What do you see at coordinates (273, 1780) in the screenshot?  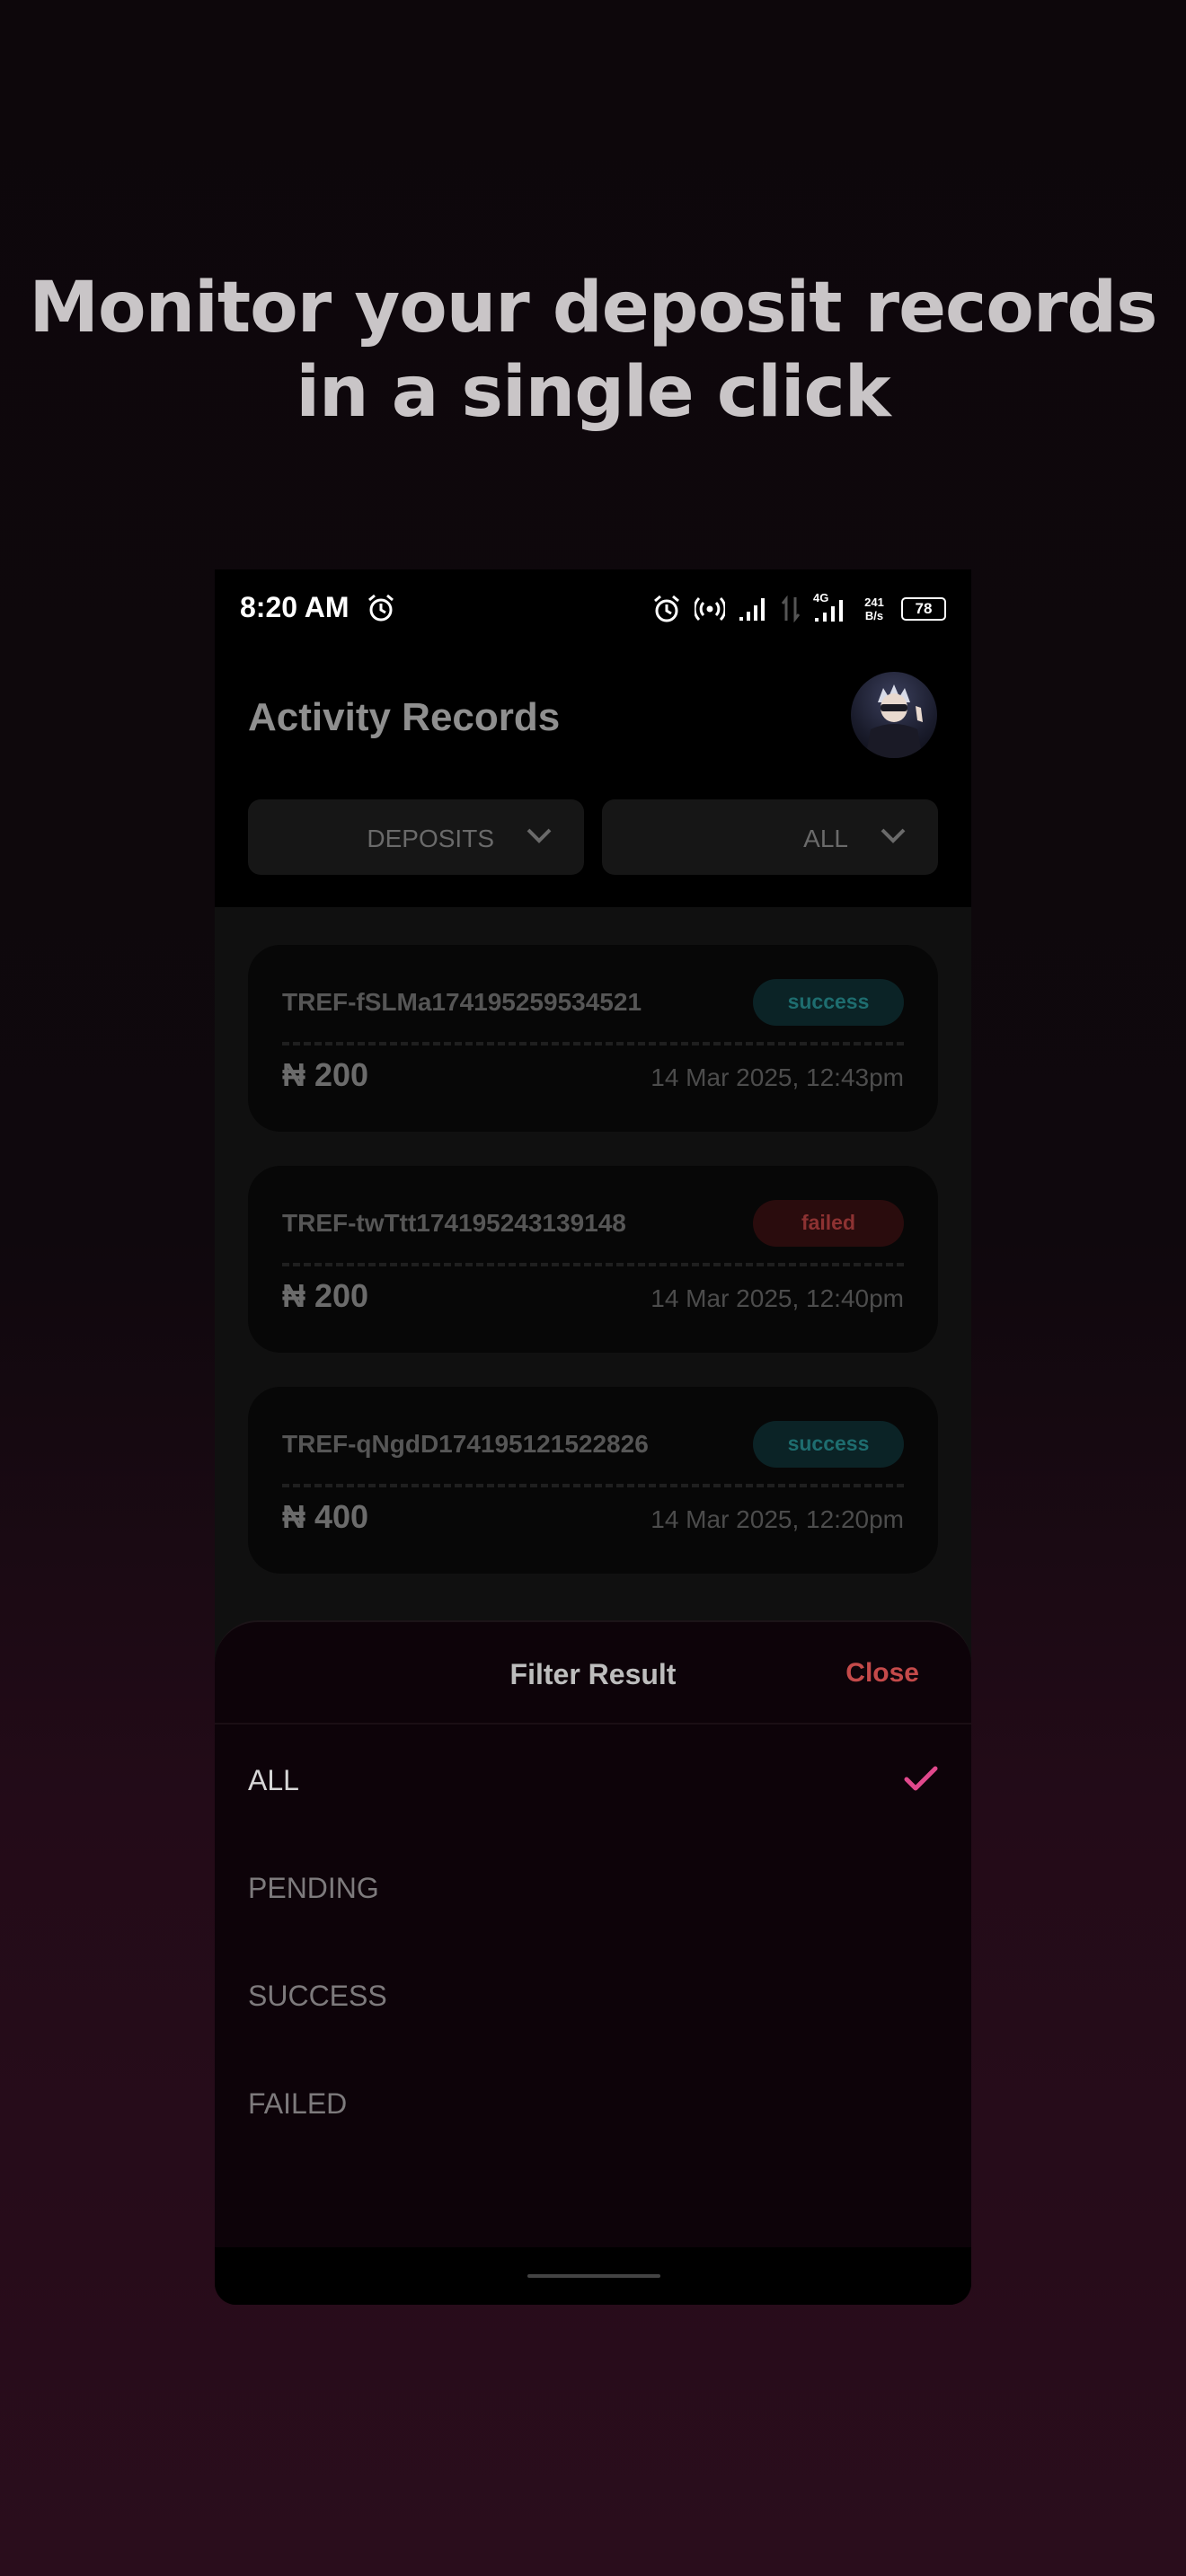 I see `filter-option-all: ALL` at bounding box center [273, 1780].